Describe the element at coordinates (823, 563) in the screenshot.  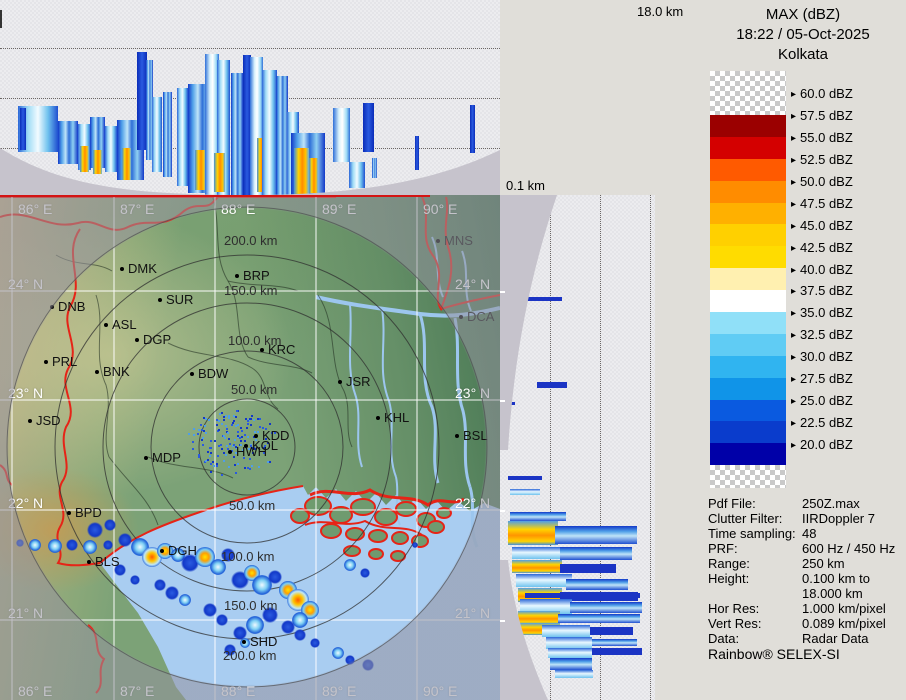
I see `metadata-value: 250 km` at that location.